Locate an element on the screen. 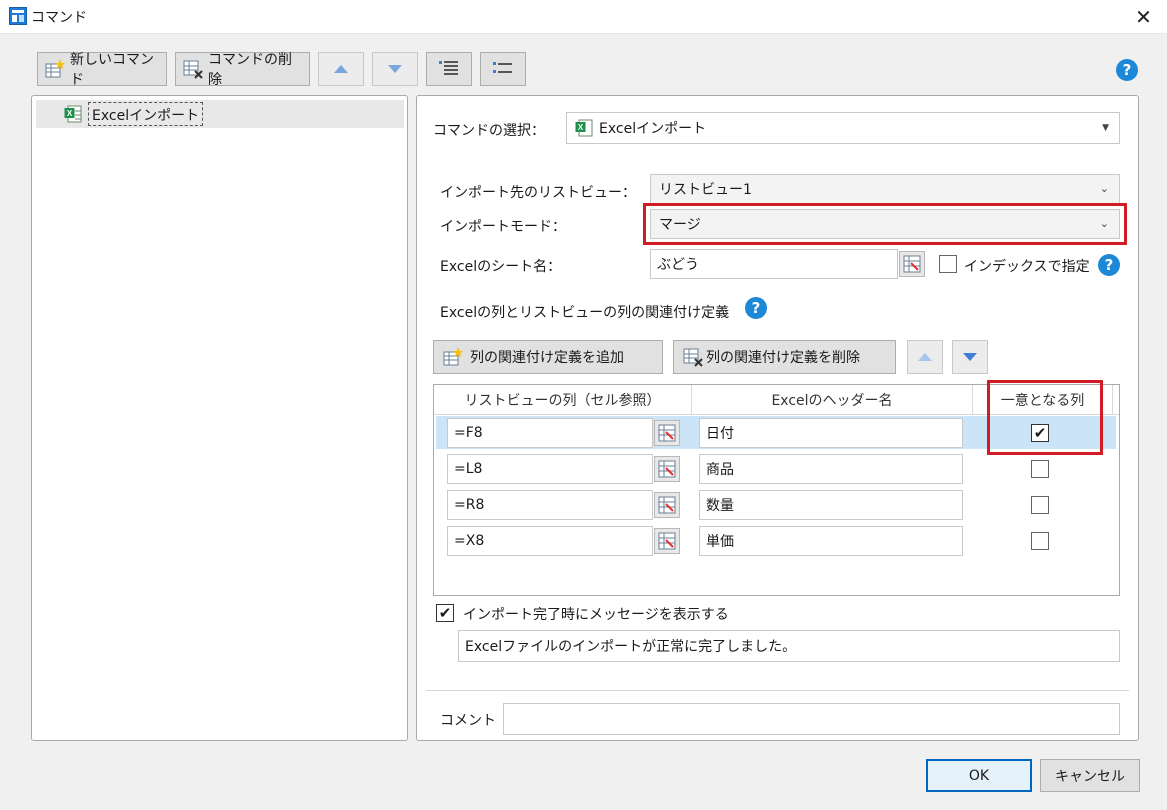 This screenshot has height=810, width=1167. add-mapping-label: 列の関連付け定義を追加 is located at coordinates (547, 358).